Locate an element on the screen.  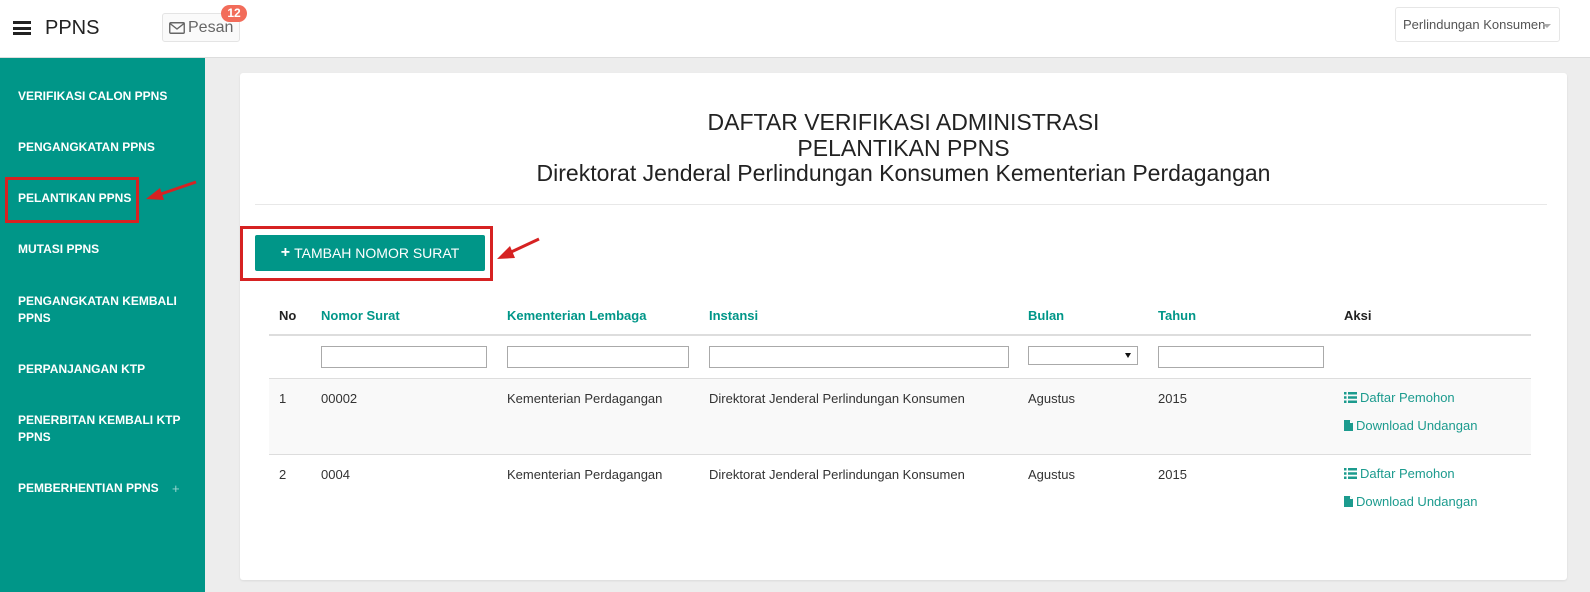
ministry-dropdown: Perlindungan Konsumen is located at coordinates (1477, 24).